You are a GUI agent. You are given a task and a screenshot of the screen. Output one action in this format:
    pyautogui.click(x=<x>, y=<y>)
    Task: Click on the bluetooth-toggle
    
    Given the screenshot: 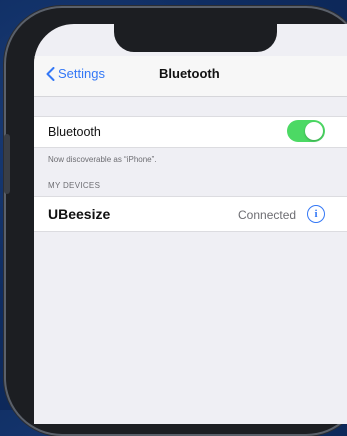 What is the action you would take?
    pyautogui.click(x=306, y=131)
    